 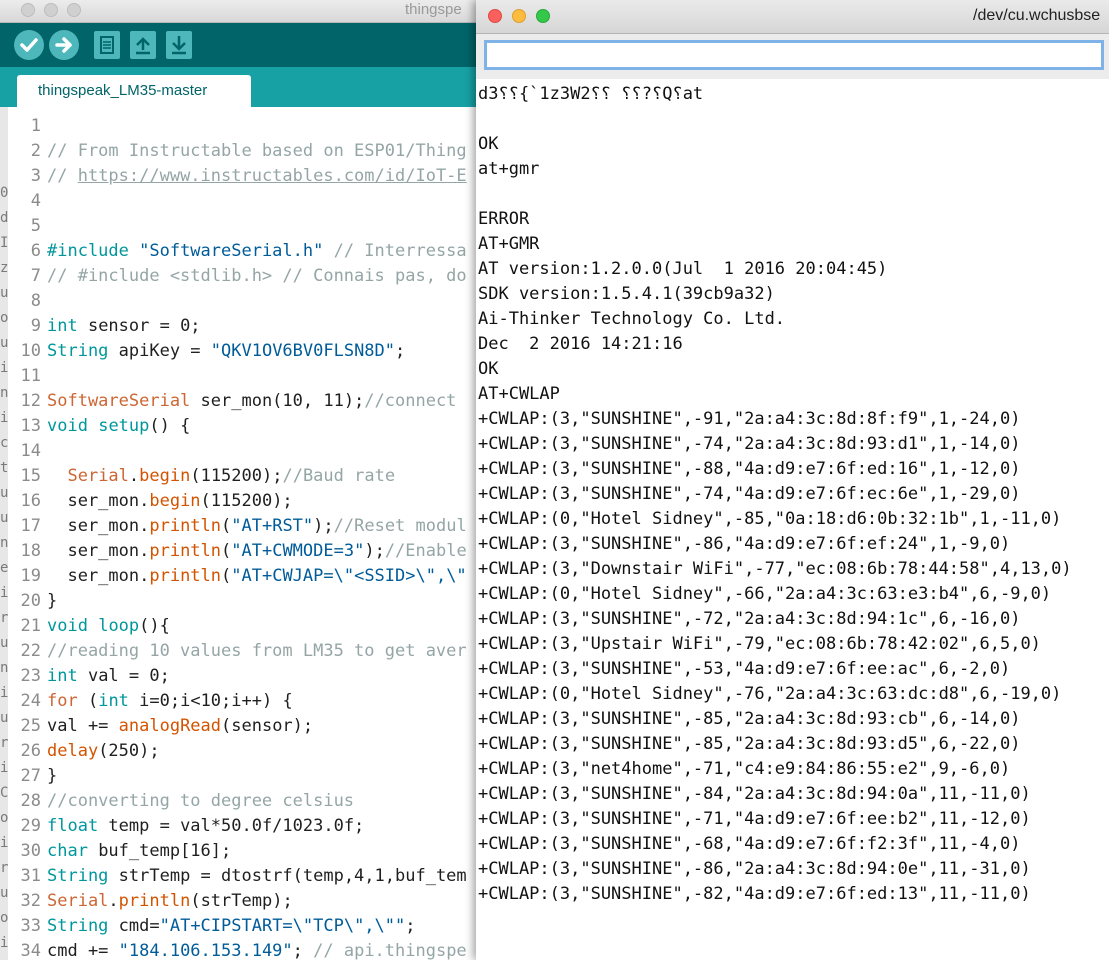 What do you see at coordinates (49, 776) in the screenshot?
I see `line-code: }` at bounding box center [49, 776].